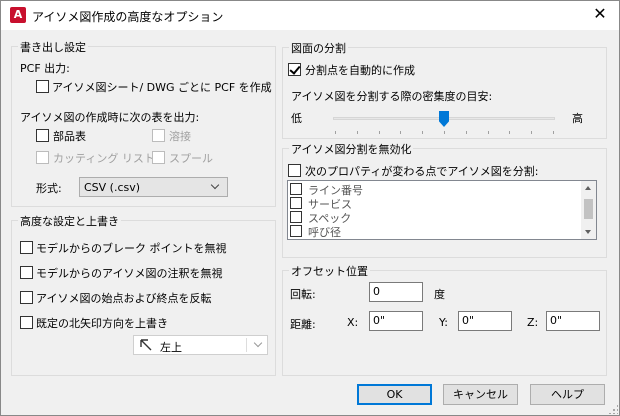 This screenshot has width=620, height=416. What do you see at coordinates (422, 171) in the screenshot?
I see `prop-change-label: 次のプロパティが変わる点でアイソメ図を分割:` at bounding box center [422, 171].